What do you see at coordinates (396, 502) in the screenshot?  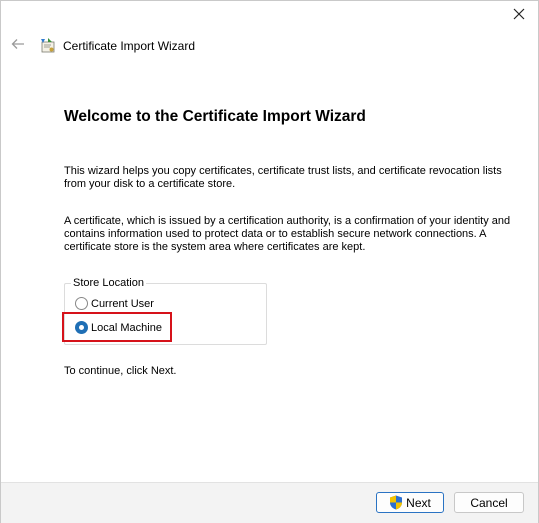 I see `uac-shield-icon` at bounding box center [396, 502].